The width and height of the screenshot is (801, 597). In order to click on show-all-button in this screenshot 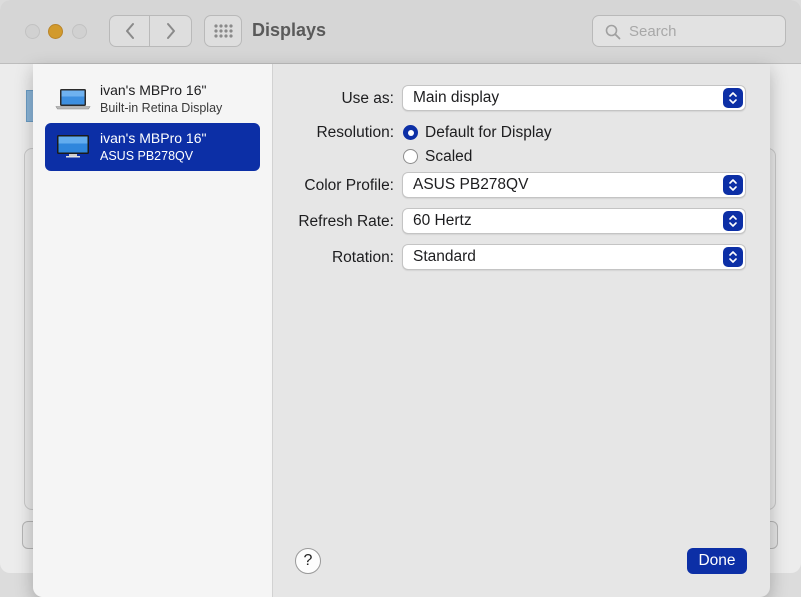, I will do `click(223, 31)`.